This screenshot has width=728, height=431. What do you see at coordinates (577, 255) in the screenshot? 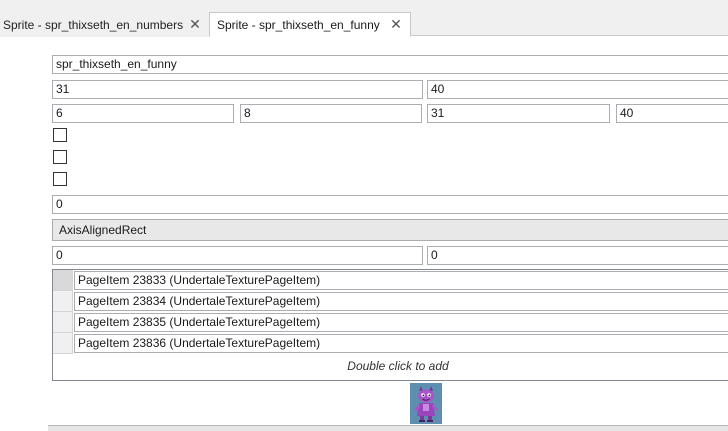
I see `origin-y-field: 0` at bounding box center [577, 255].